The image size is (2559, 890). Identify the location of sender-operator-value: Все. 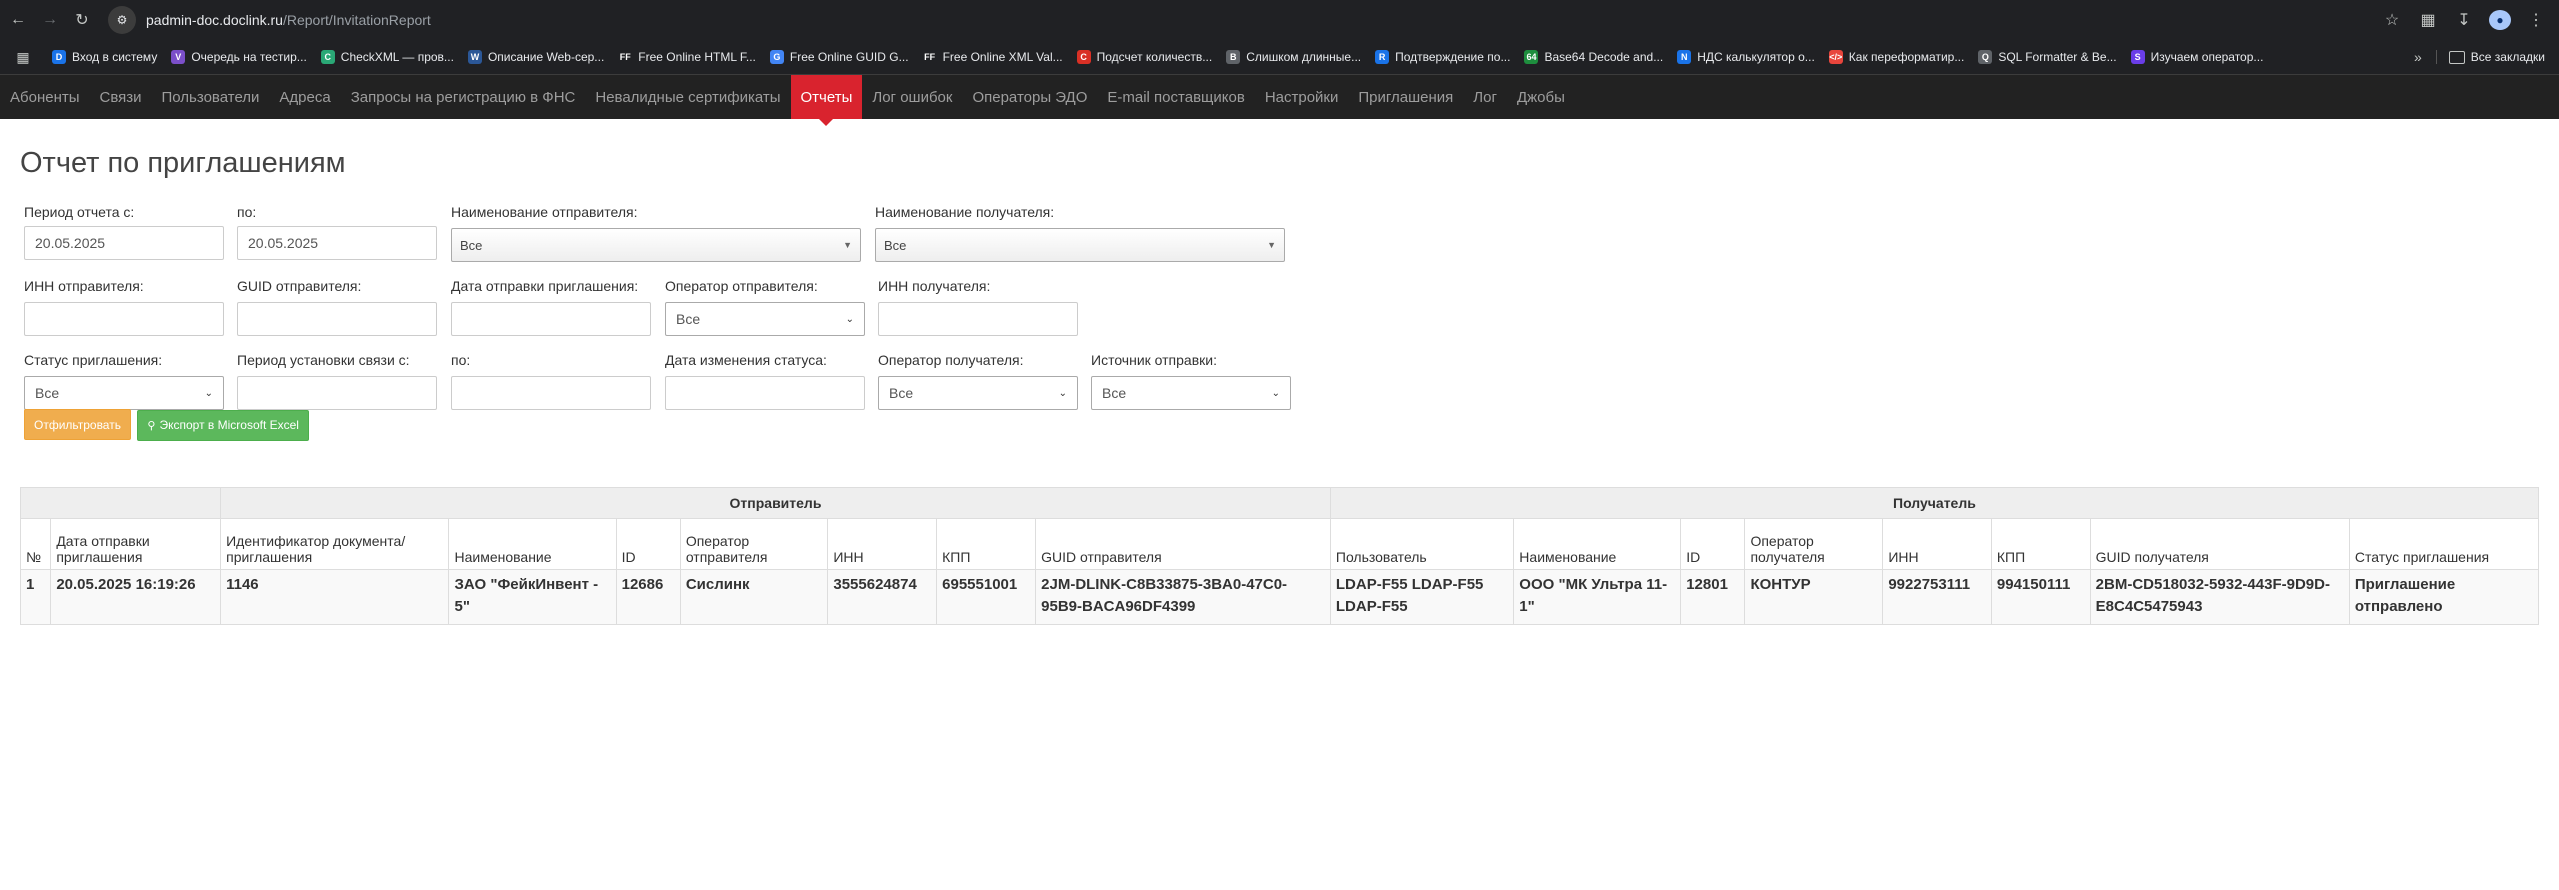
(688, 319).